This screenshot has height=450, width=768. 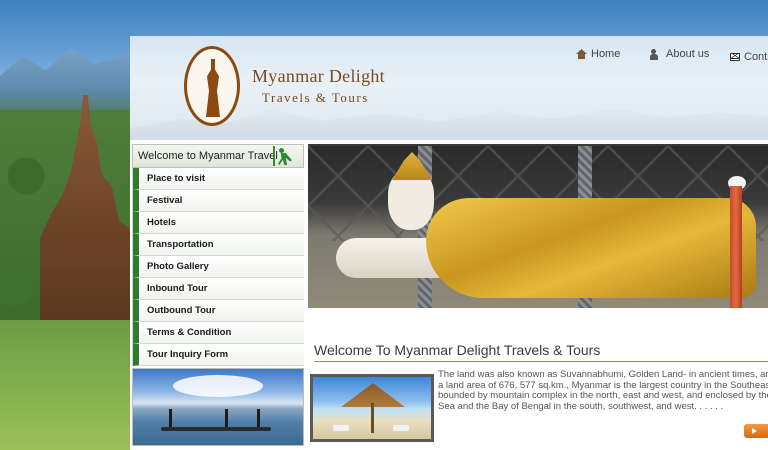 I want to click on beach-photo, so click(x=372, y=408).